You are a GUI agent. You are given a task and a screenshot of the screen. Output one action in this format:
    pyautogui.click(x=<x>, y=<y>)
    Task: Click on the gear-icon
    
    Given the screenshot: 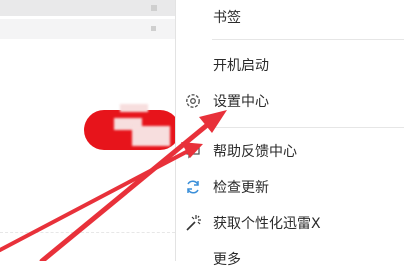 What is the action you would take?
    pyautogui.click(x=193, y=101)
    